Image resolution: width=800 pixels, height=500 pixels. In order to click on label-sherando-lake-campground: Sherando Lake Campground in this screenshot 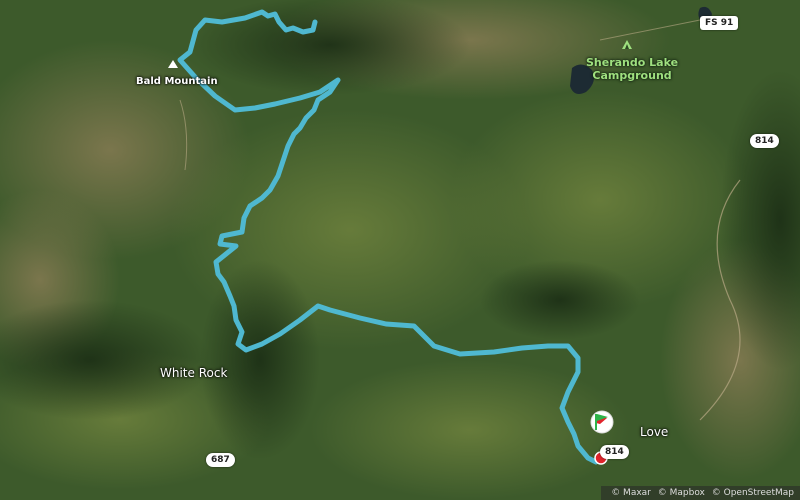, I will do `click(632, 69)`.